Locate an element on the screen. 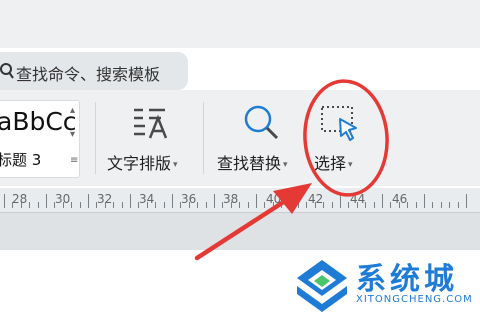 The width and height of the screenshot is (480, 320). watermark: 系统城 XITONGCHENG.COM is located at coordinates (386, 286).